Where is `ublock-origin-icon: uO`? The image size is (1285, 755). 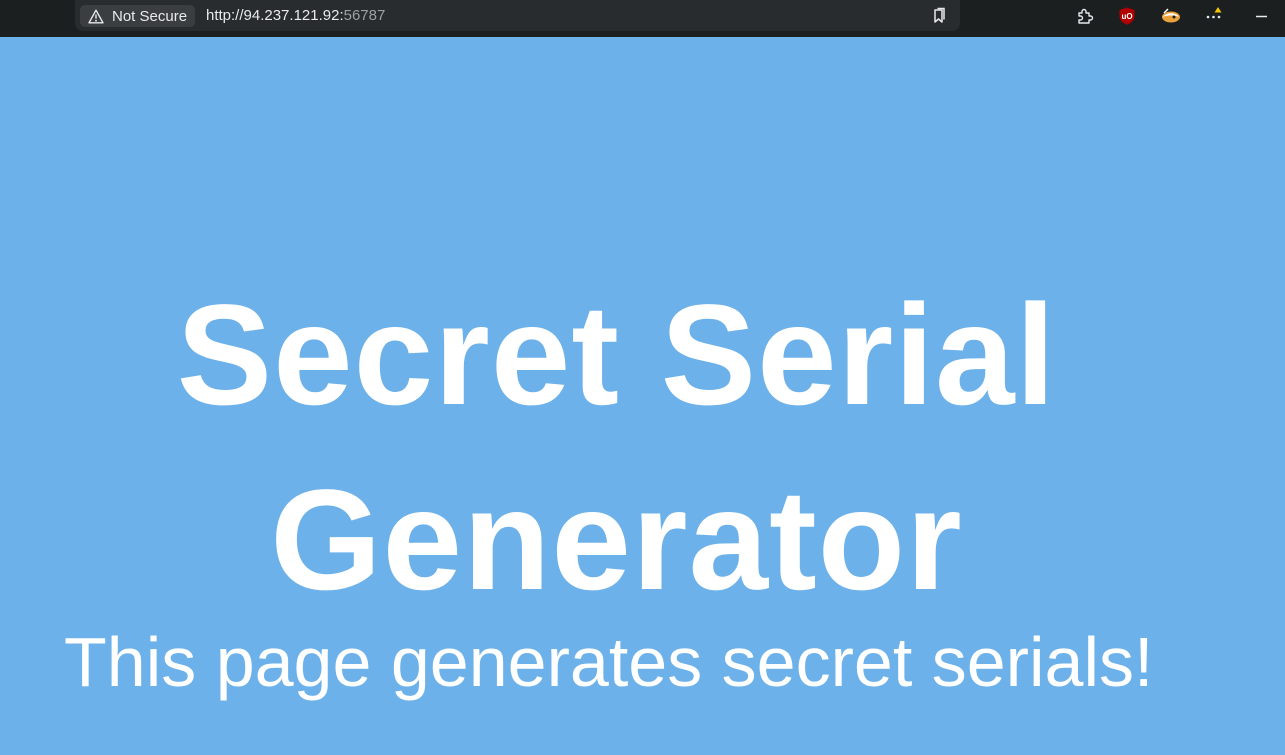 ublock-origin-icon: uO is located at coordinates (1127, 16).